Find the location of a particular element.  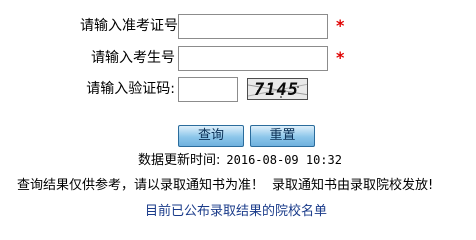

captcha-code-text: 7145 is located at coordinates (276, 90).